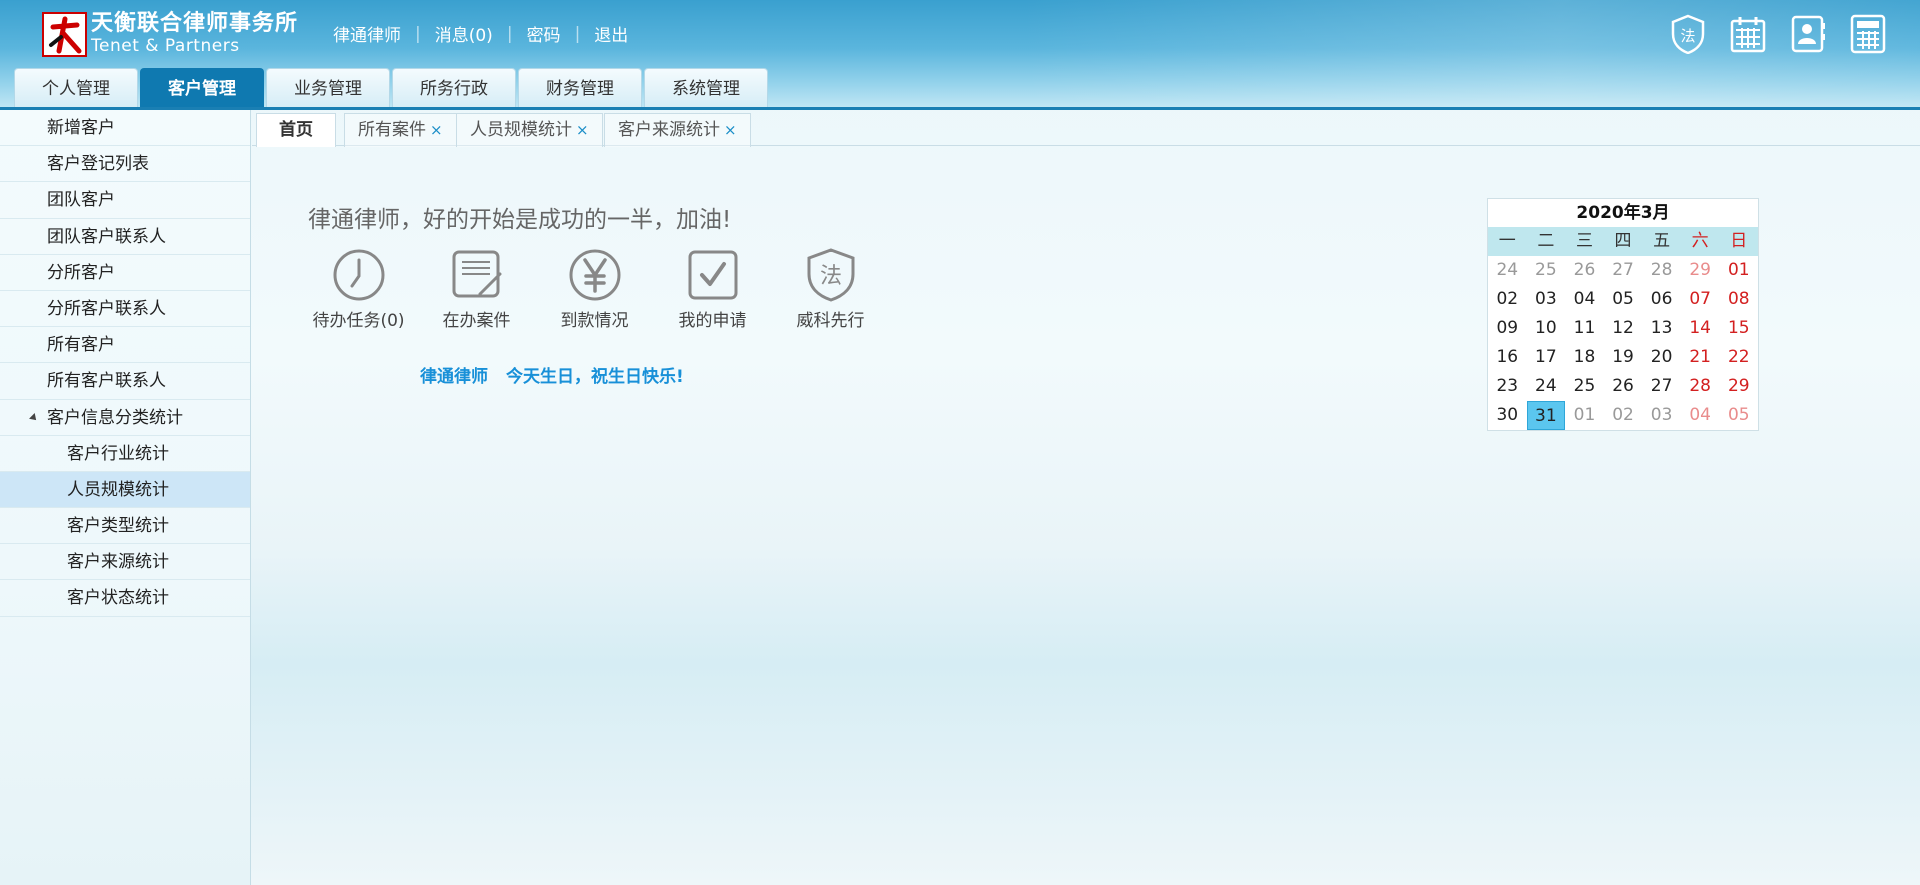 Image resolution: width=1920 pixels, height=885 pixels. Describe the element at coordinates (1546, 415) in the screenshot. I see `calendar-day-today: 31` at that location.